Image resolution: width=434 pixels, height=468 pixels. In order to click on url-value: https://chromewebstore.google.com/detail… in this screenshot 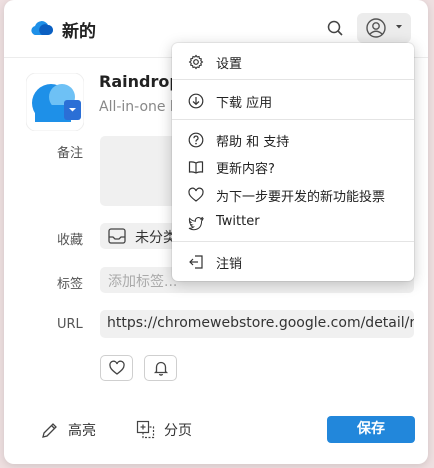, I will do `click(260, 323)`.